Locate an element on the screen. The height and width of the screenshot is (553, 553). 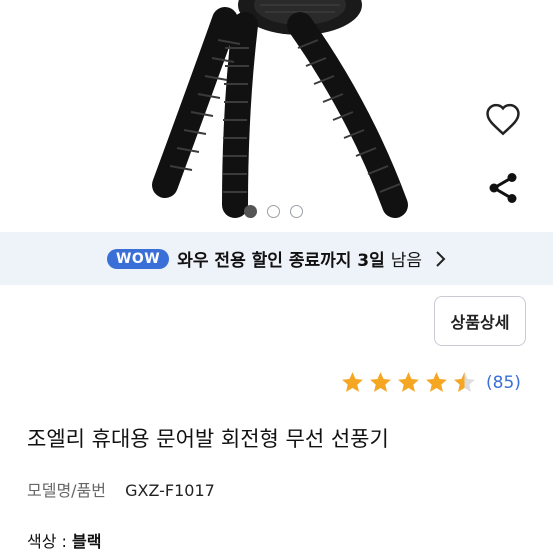
star-half-icon is located at coordinates (464, 382).